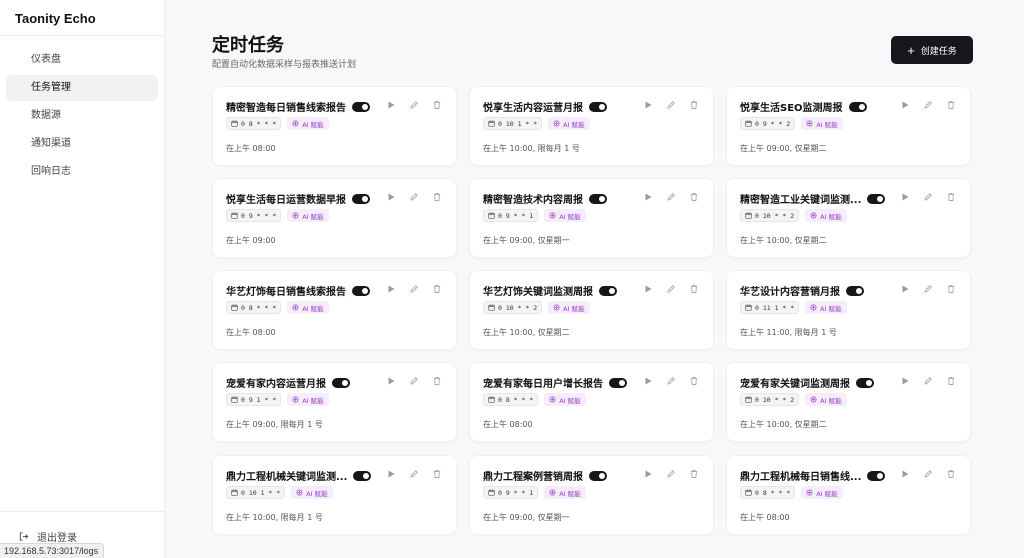 The image size is (1024, 558). Describe the element at coordinates (248, 45) in the screenshot. I see `page-title: 定时任务` at that location.